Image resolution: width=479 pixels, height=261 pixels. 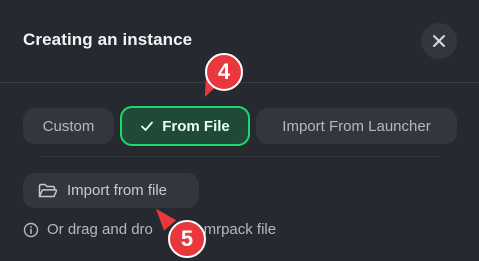 I want to click on folder-open-icon, so click(x=48, y=190).